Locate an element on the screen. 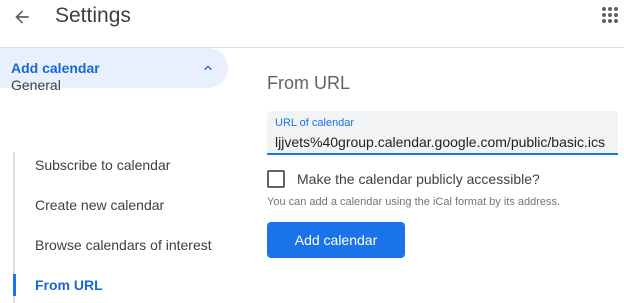 The height and width of the screenshot is (303, 624). arrow-back-icon is located at coordinates (22, 17).